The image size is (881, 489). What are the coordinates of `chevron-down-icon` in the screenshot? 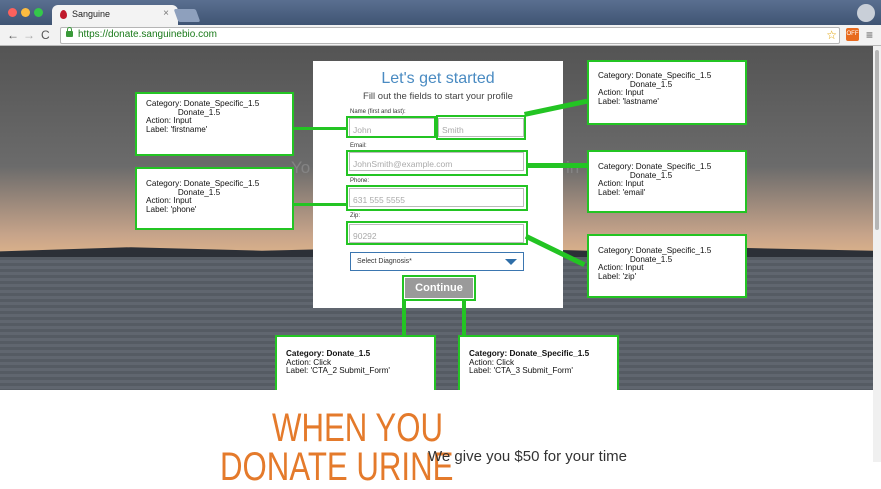 It's located at (511, 262).